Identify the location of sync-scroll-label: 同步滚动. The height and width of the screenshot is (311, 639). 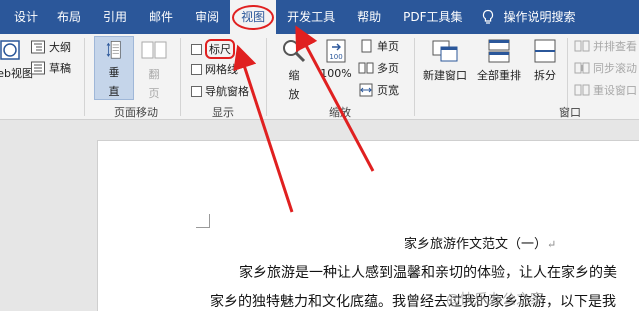
(615, 68).